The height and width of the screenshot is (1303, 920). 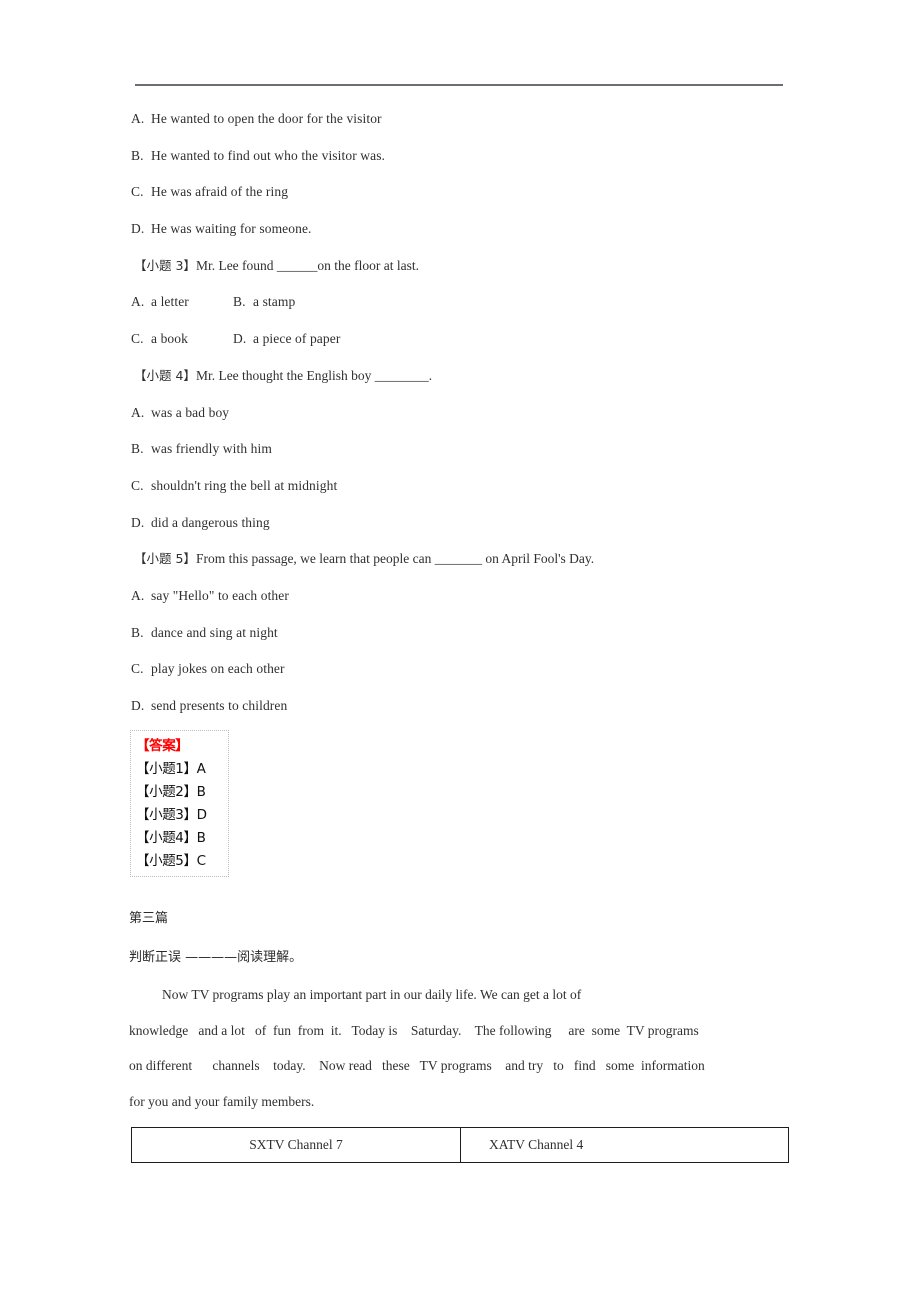 I want to click on answer-key-row: 【小题5】C, so click(x=171, y=861).